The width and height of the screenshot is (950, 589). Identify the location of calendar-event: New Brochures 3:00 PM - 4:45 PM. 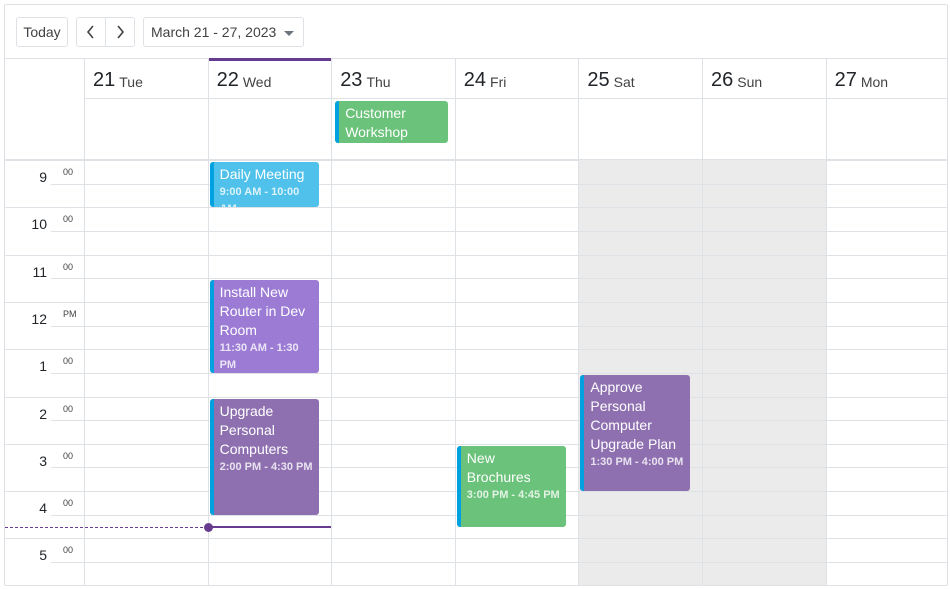
(511, 486).